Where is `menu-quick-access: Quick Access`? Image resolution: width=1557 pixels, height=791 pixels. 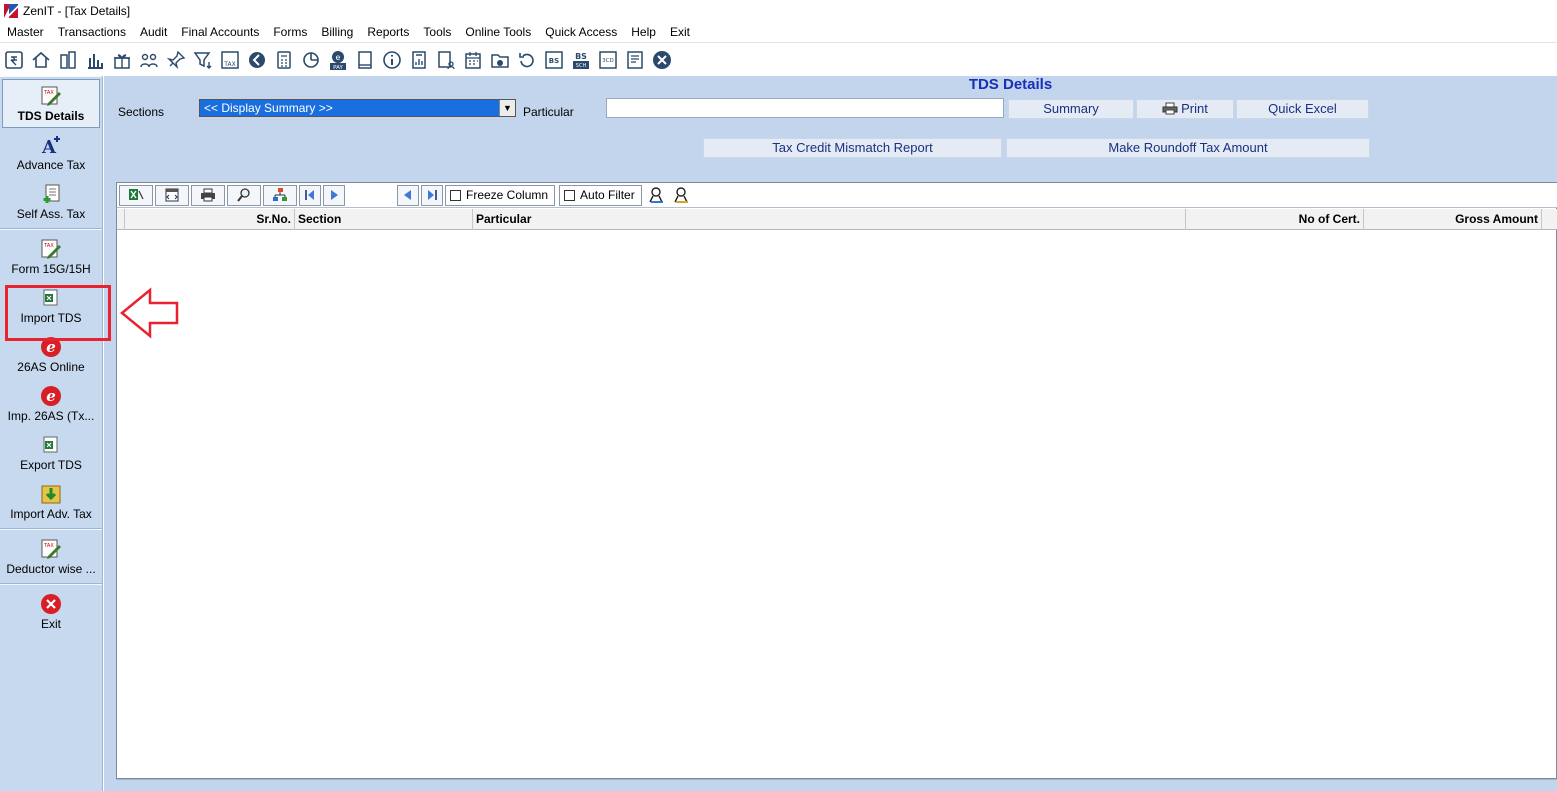 menu-quick-access: Quick Access is located at coordinates (581, 32).